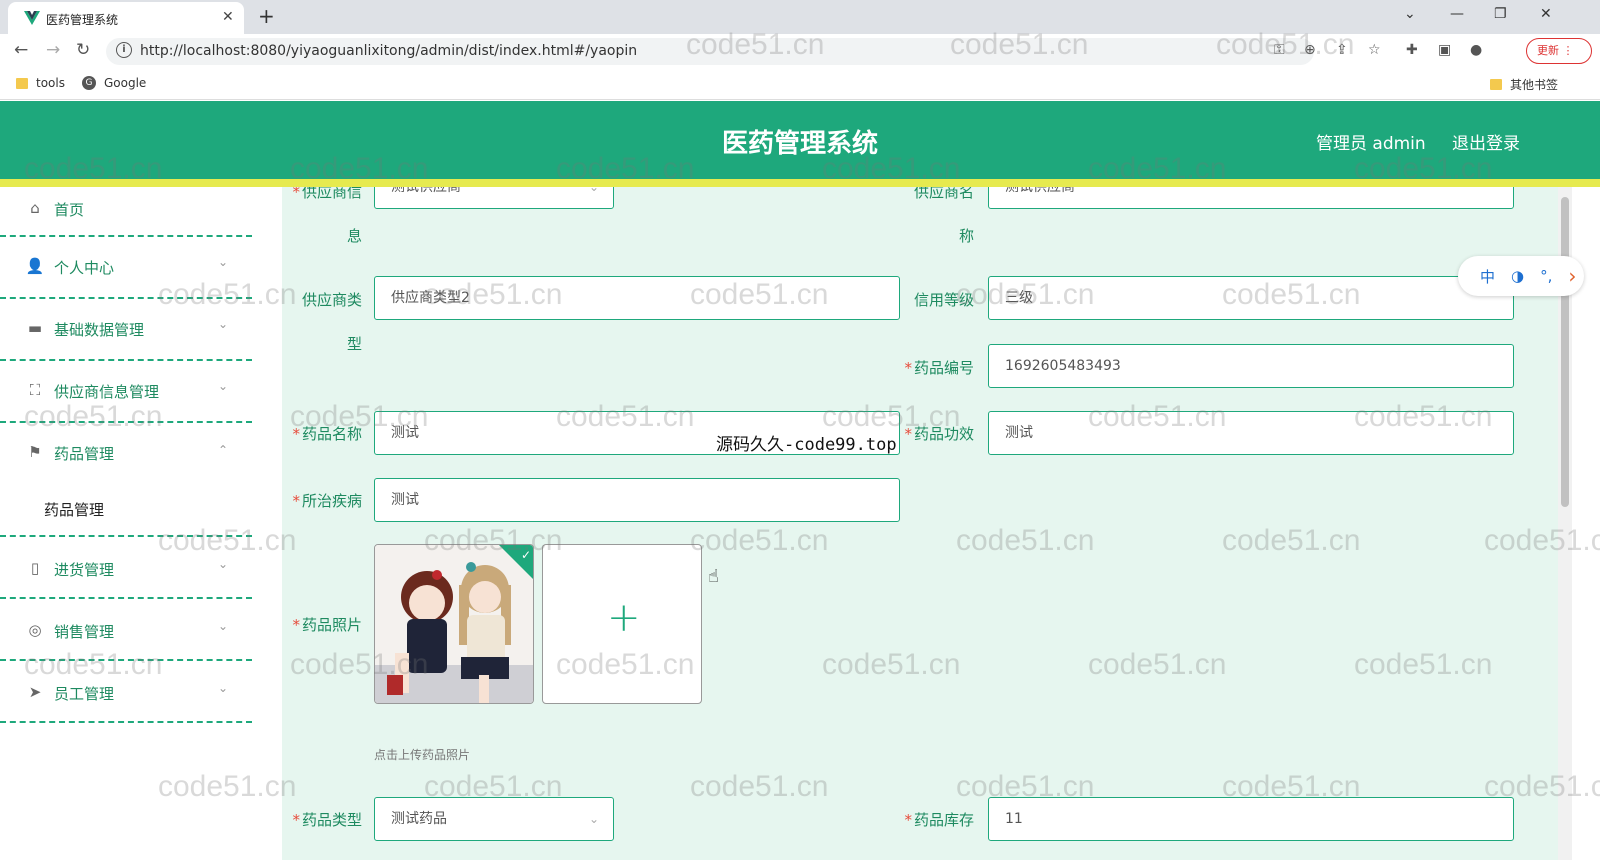  I want to click on drug-photo-thumbnail: ✓, so click(454, 624).